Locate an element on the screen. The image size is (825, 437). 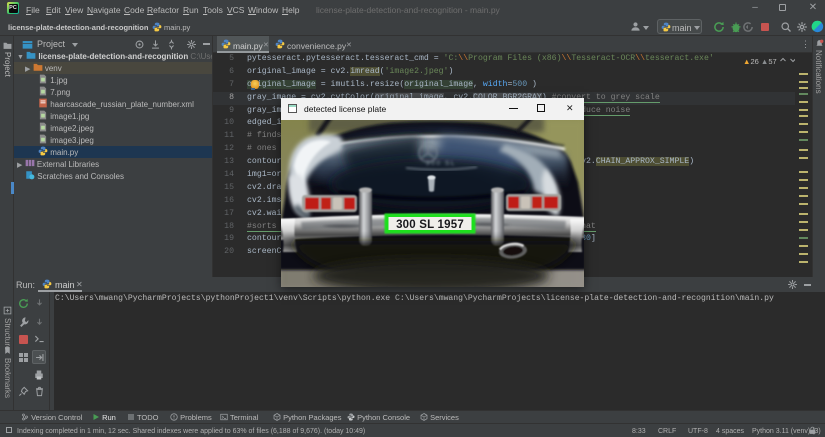
svg-text: 300 SL is located at coordinates (441, 163).